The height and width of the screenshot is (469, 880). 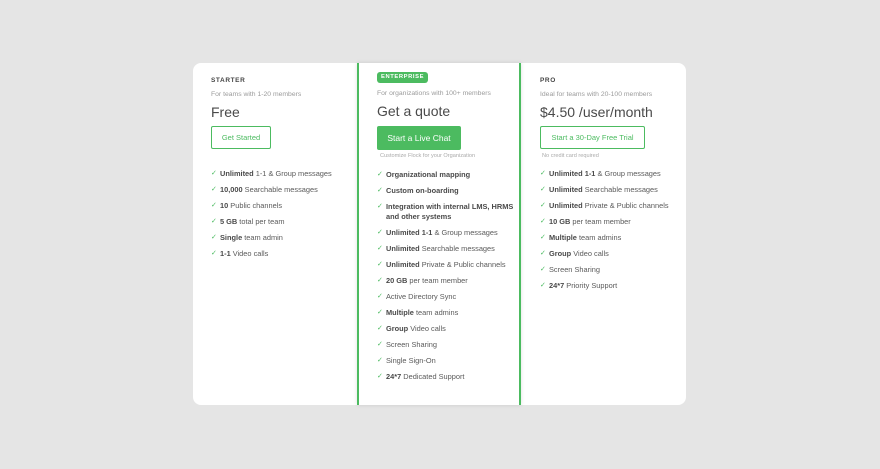 I want to click on plan-name: STARTER, so click(x=228, y=80).